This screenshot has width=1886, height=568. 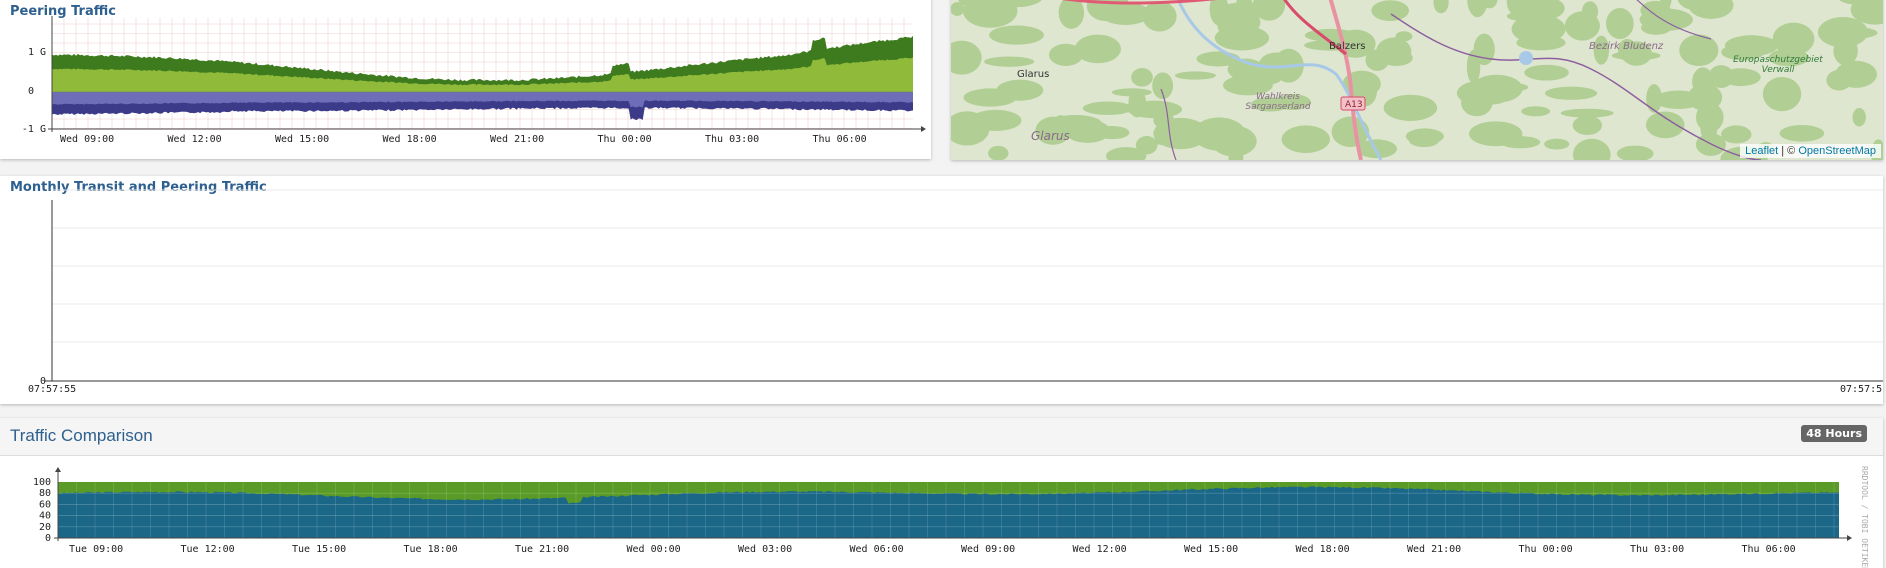 I want to click on comparison-x-label: Thu 03:00, so click(x=1657, y=549).